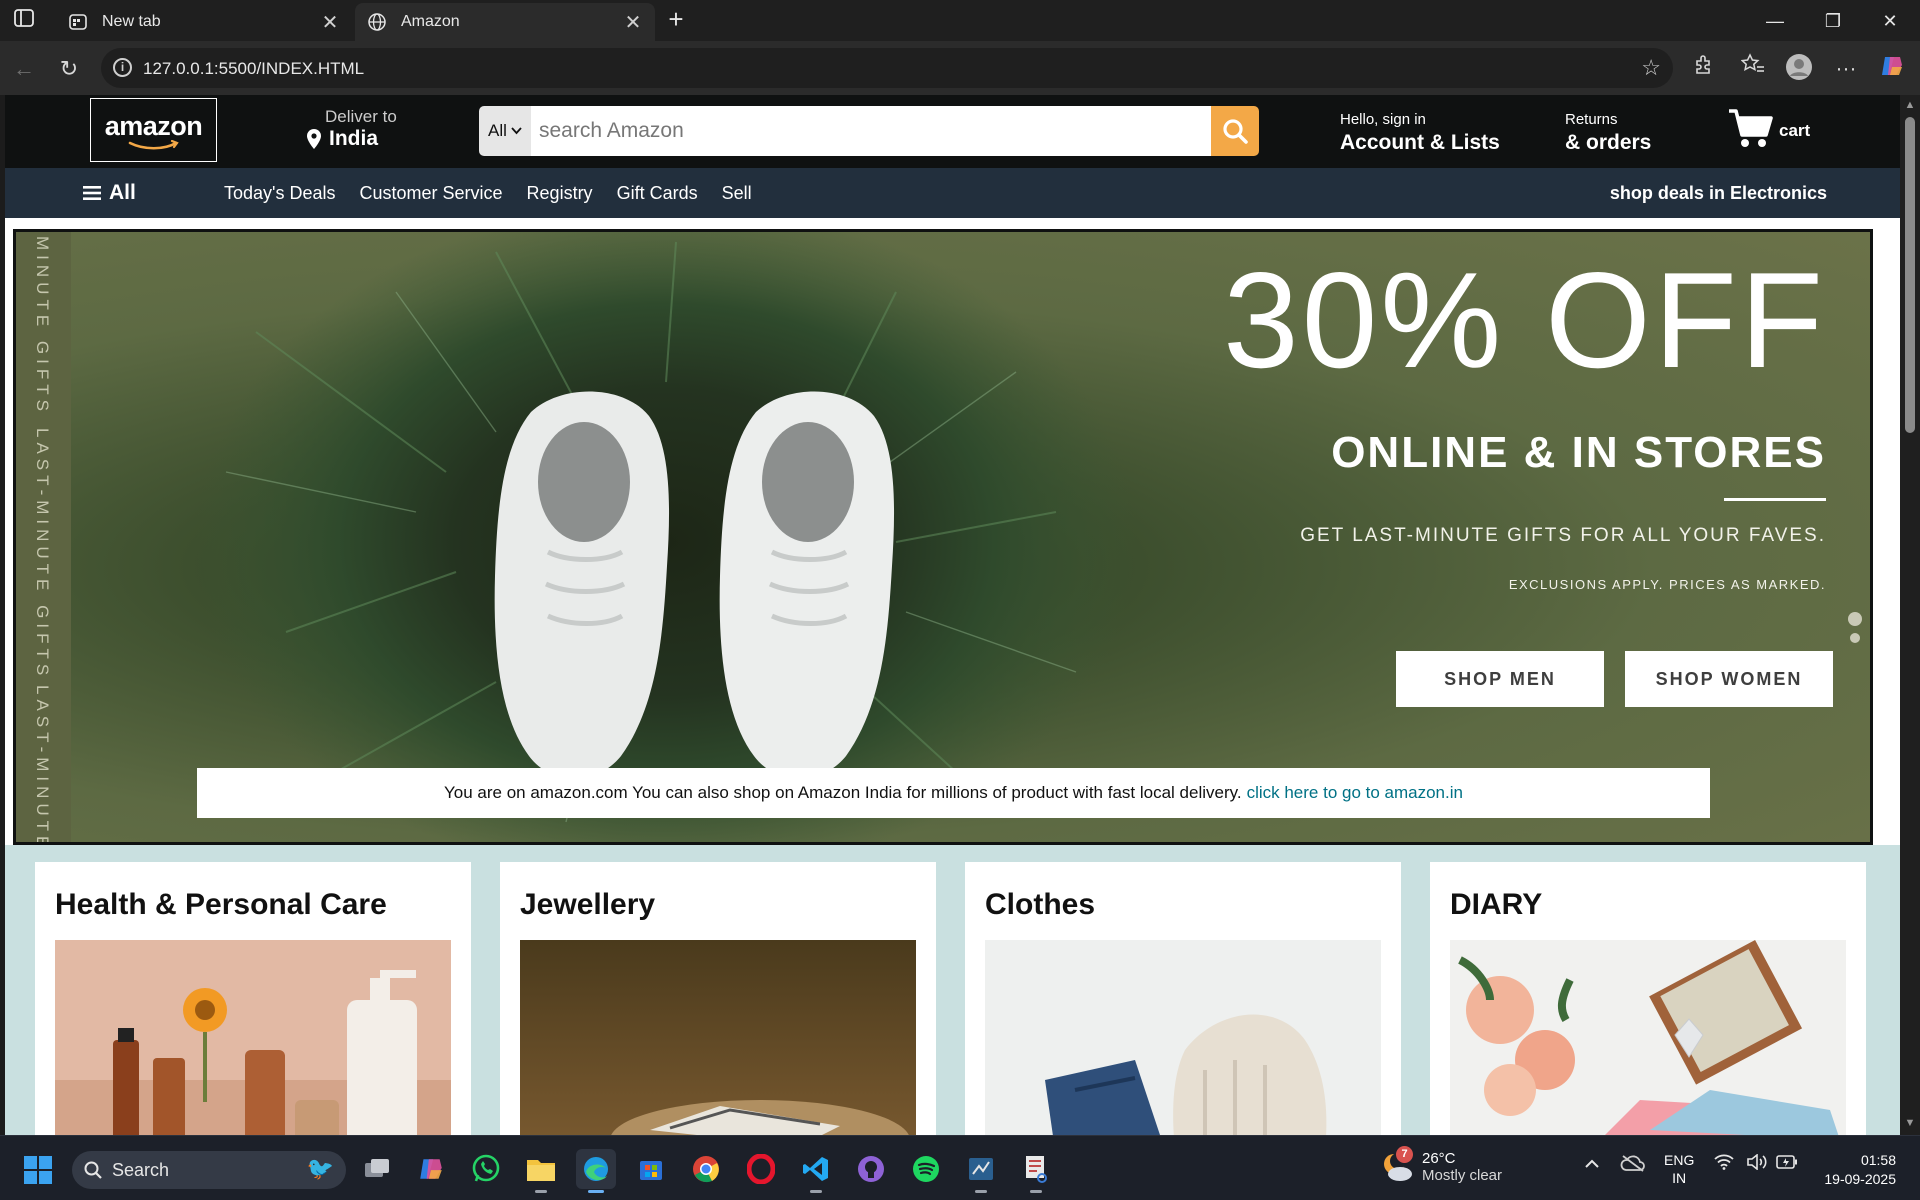 The height and width of the screenshot is (1200, 1920). I want to click on hamburger-icon, so click(92, 193).